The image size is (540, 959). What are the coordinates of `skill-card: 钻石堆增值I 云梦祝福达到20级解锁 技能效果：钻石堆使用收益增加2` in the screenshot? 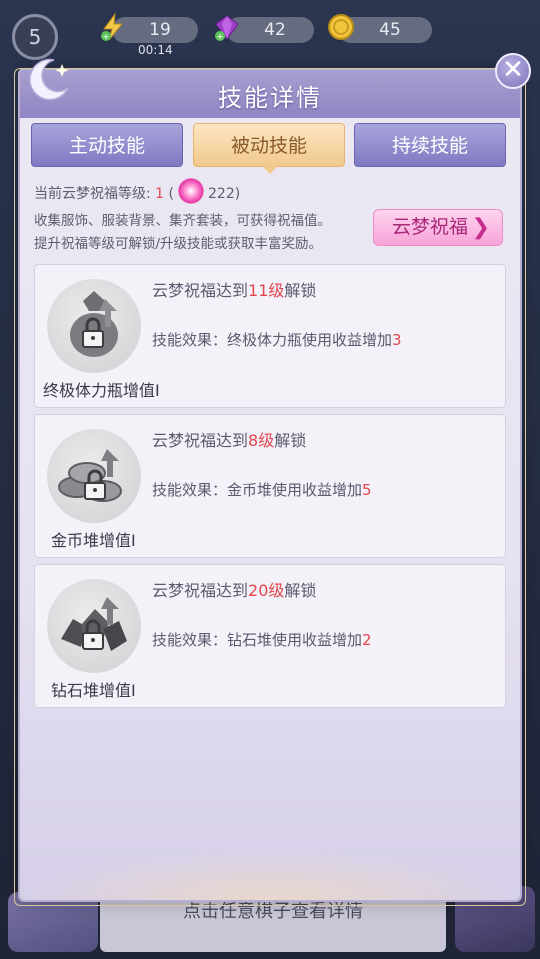 It's located at (270, 636).